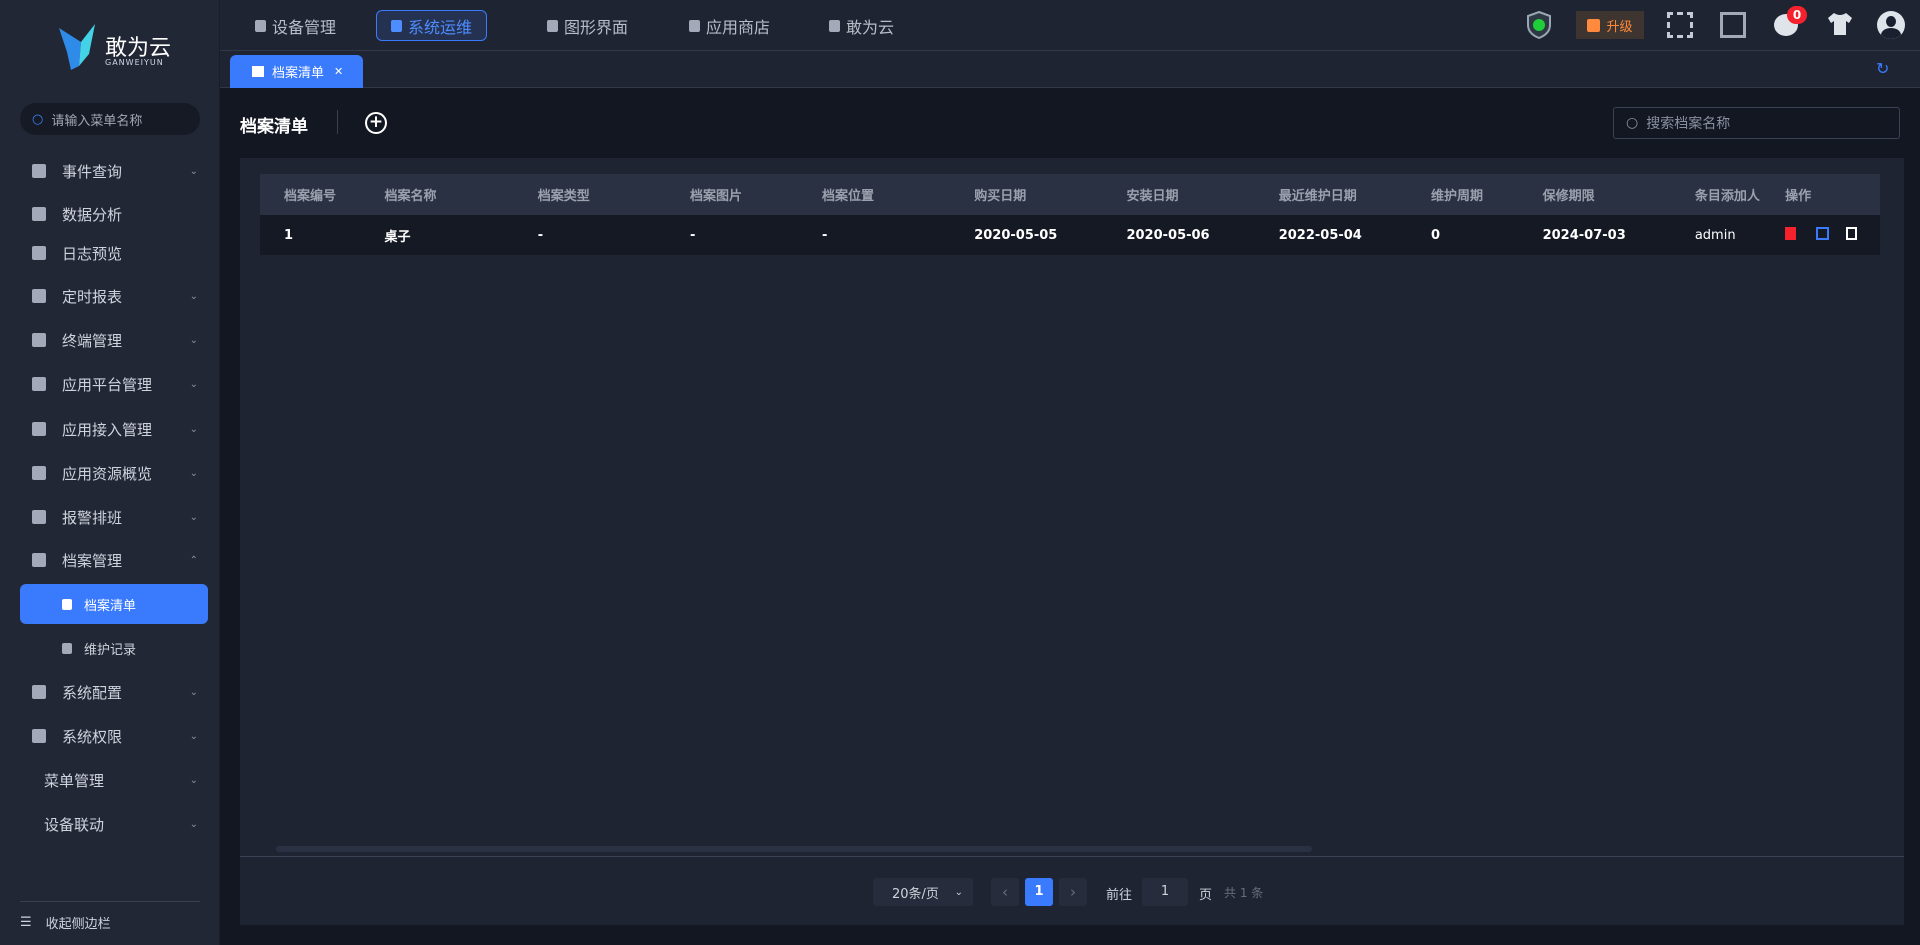 This screenshot has width=1920, height=945. I want to click on menu-search-input: ○ 请输入菜单名称, so click(110, 119).